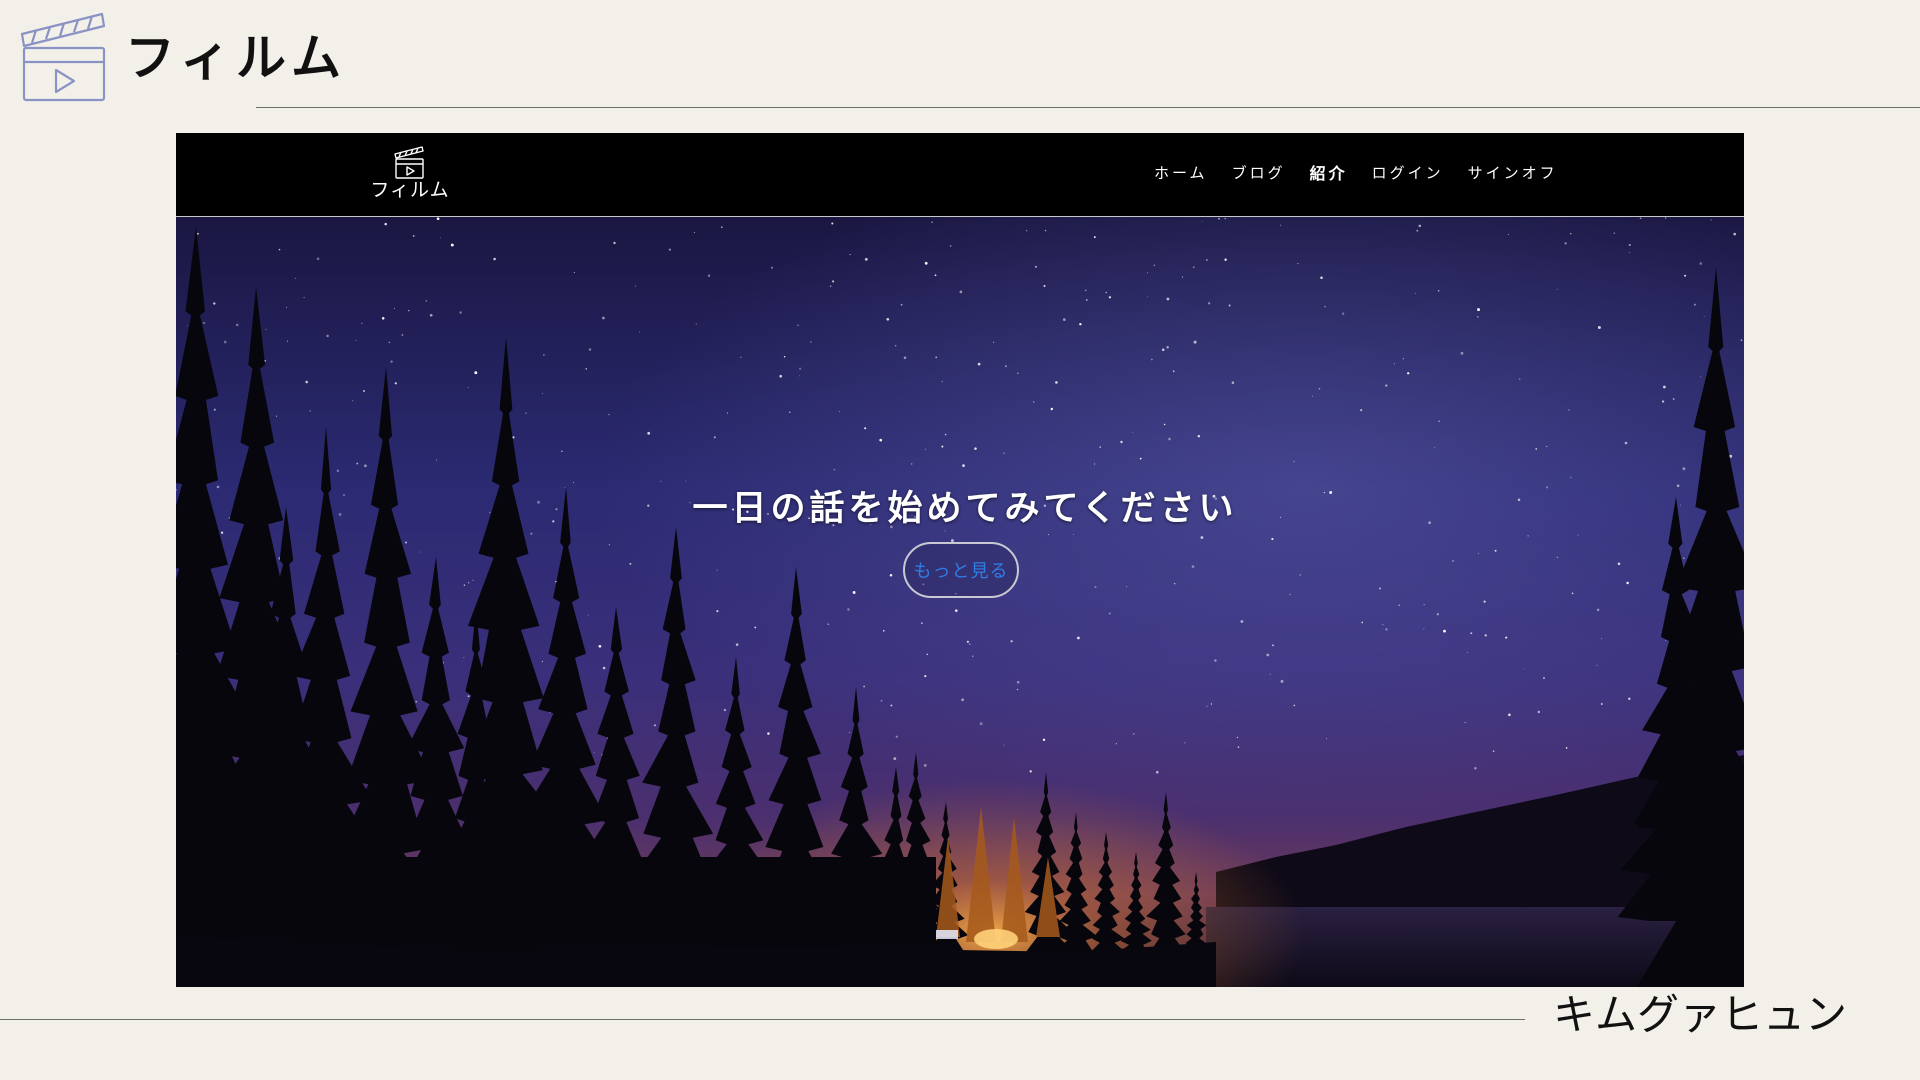  Describe the element at coordinates (961, 570) in the screenshot. I see `see-more-button: もっと見る` at that location.